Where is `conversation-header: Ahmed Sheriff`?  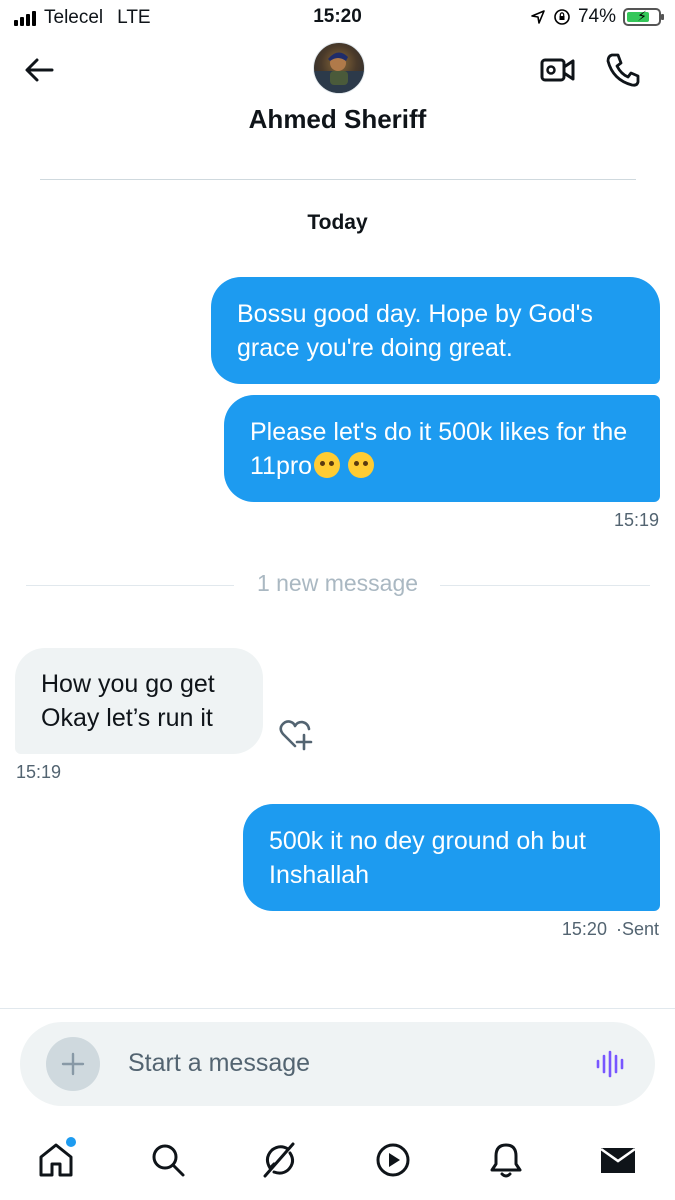
conversation-header: Ahmed Sheriff is located at coordinates (337, 93).